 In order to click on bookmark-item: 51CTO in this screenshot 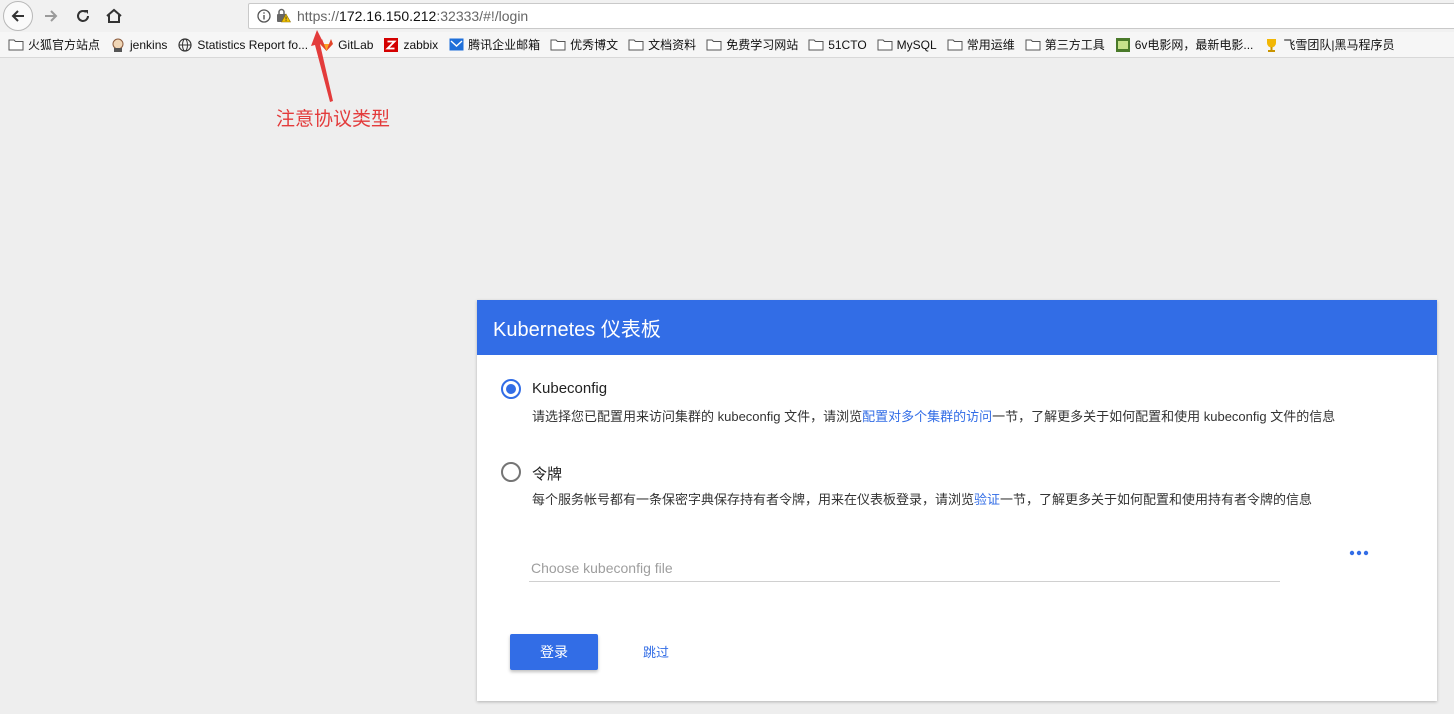, I will do `click(837, 44)`.